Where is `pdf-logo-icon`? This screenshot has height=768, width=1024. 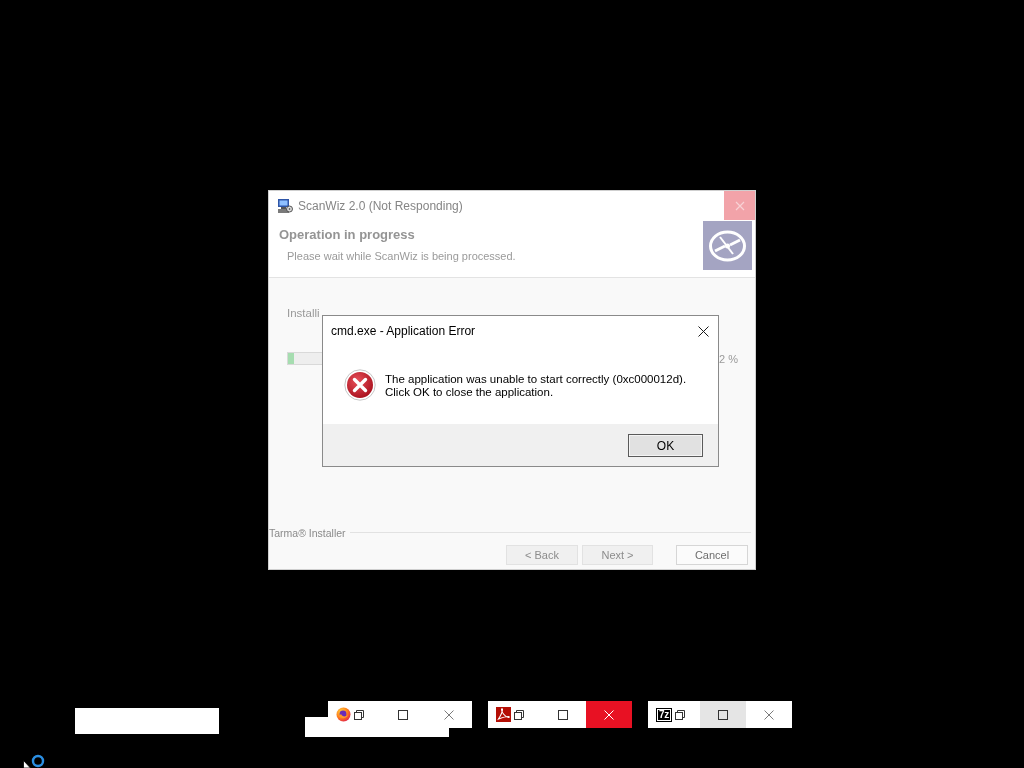
pdf-logo-icon is located at coordinates (503, 714).